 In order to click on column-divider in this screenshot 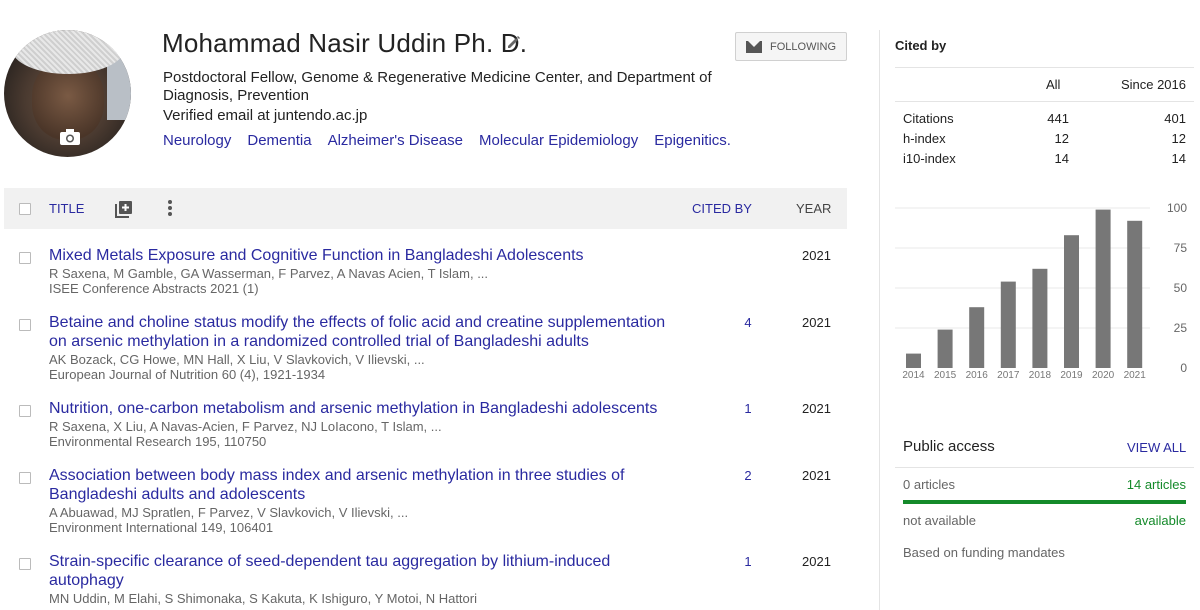, I will do `click(879, 320)`.